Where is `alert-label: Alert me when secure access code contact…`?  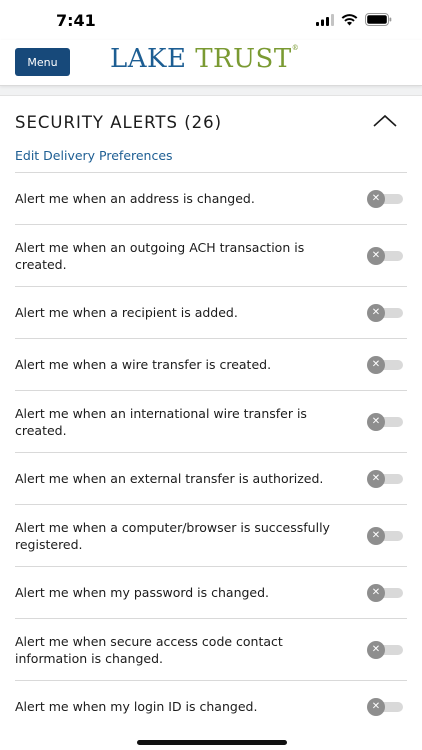 alert-label: Alert me when secure access code contact… is located at coordinates (149, 649).